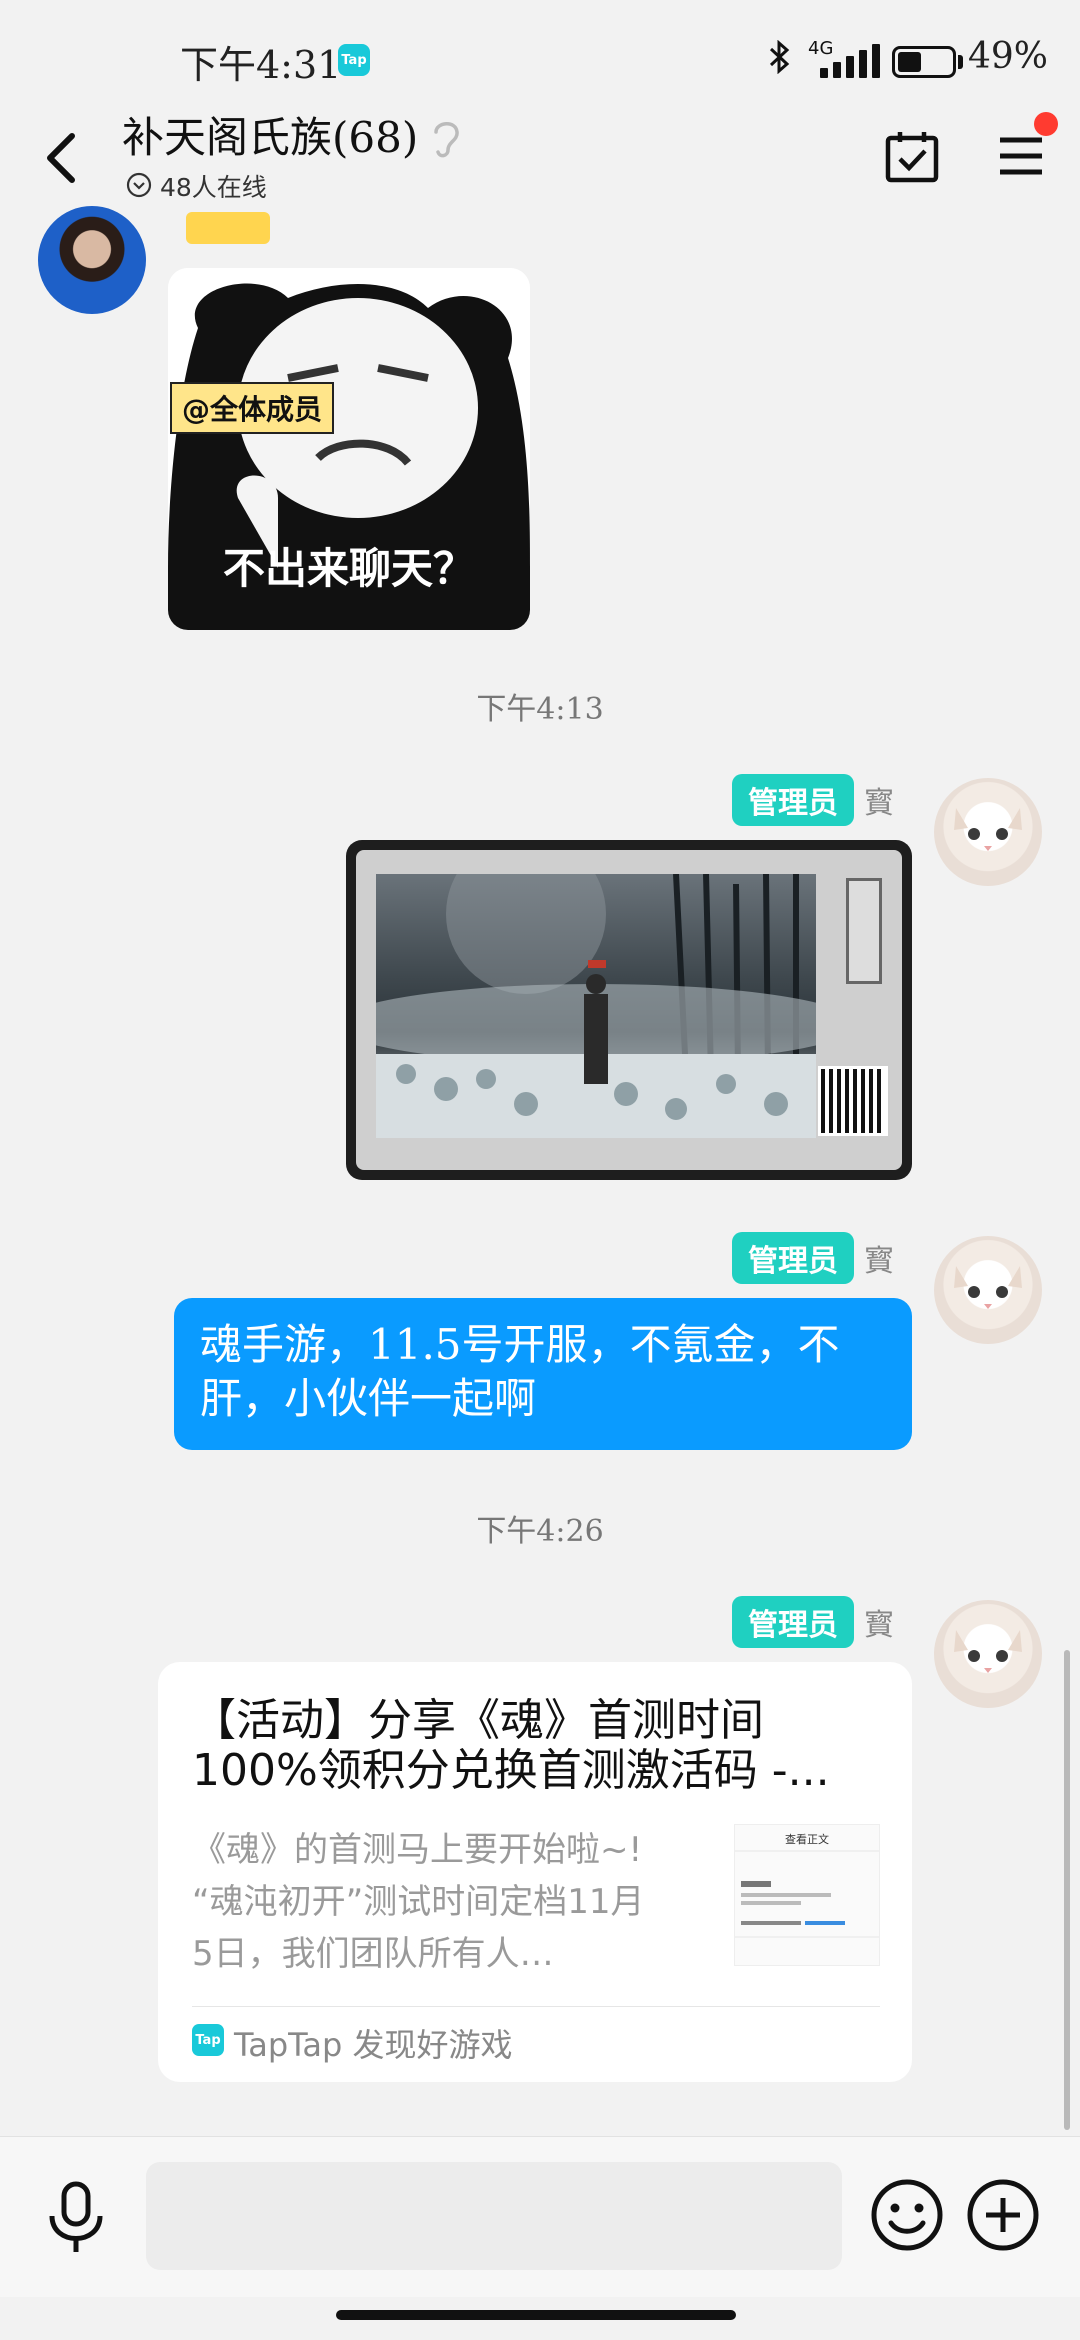 The width and height of the screenshot is (1080, 2340). I want to click on ear-icon, so click(446, 138).